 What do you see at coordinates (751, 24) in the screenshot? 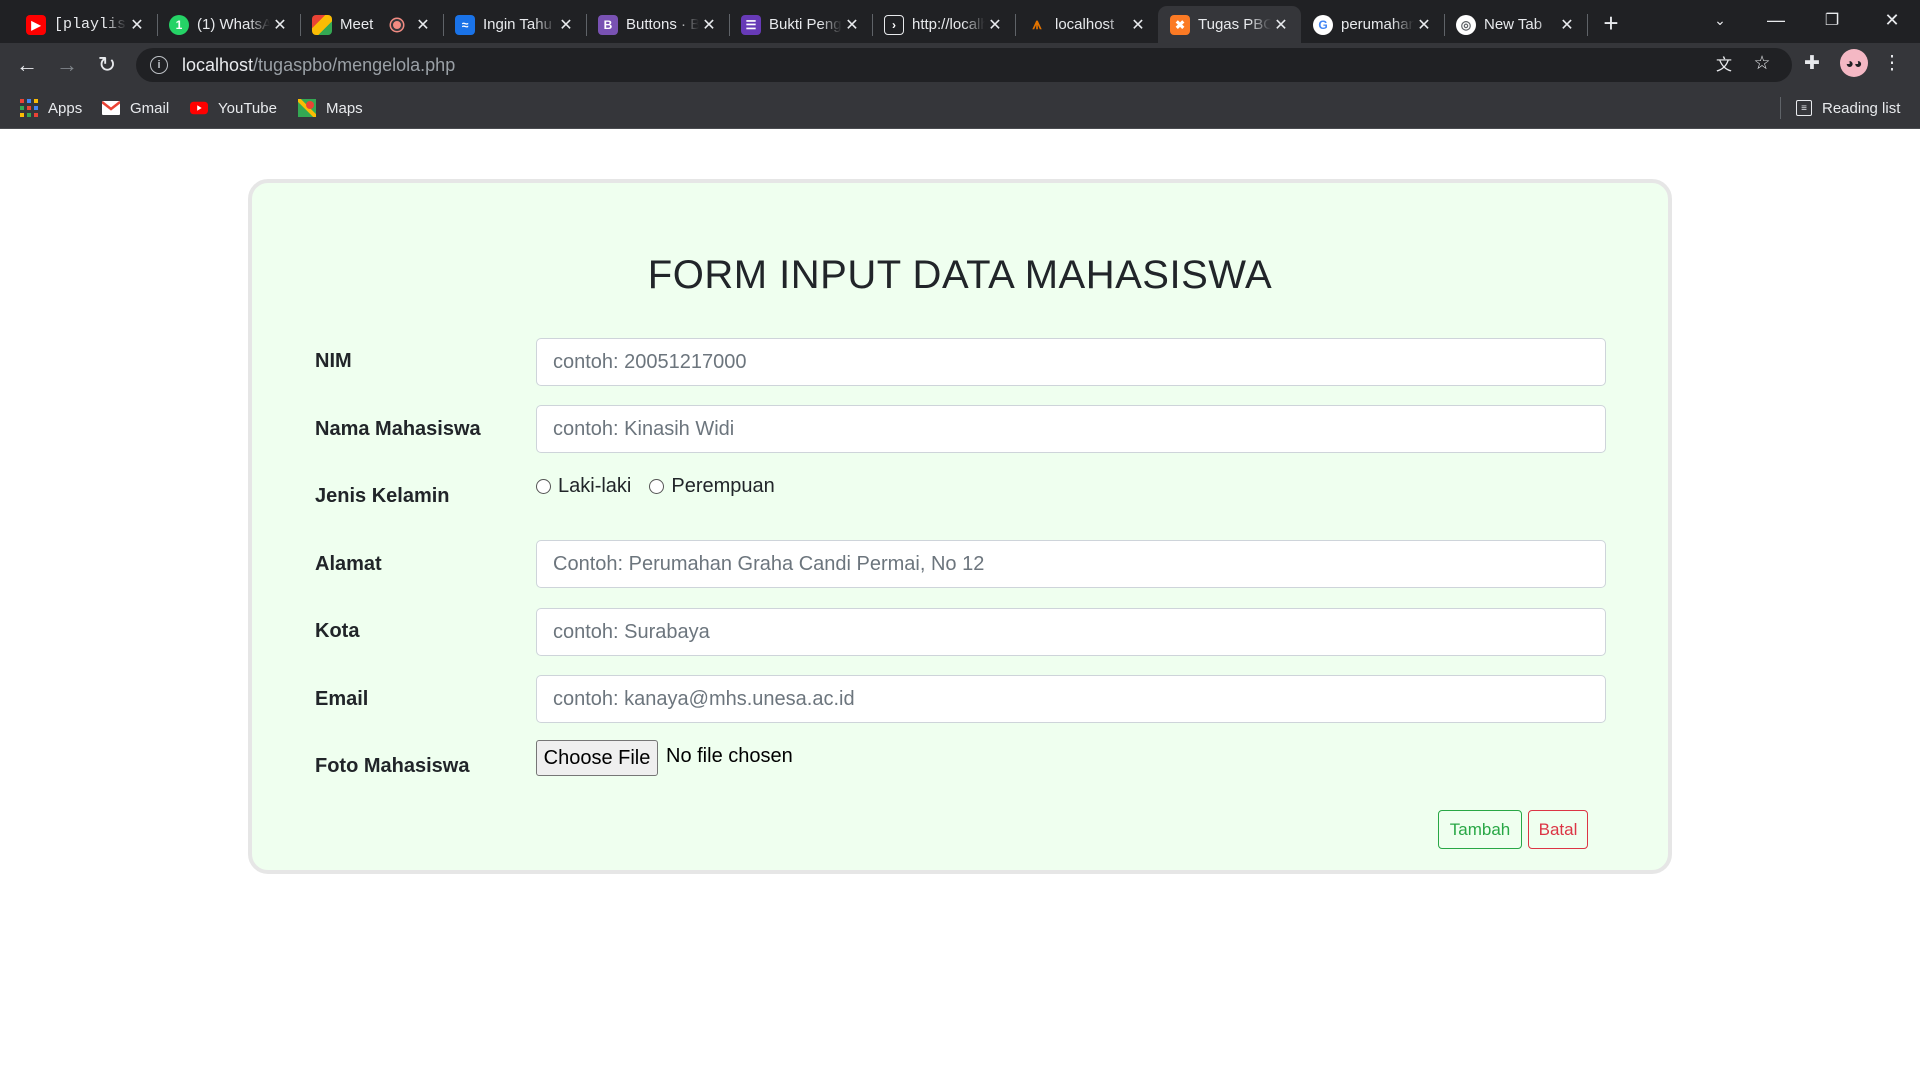
I see `forms-icon: ☰` at bounding box center [751, 24].